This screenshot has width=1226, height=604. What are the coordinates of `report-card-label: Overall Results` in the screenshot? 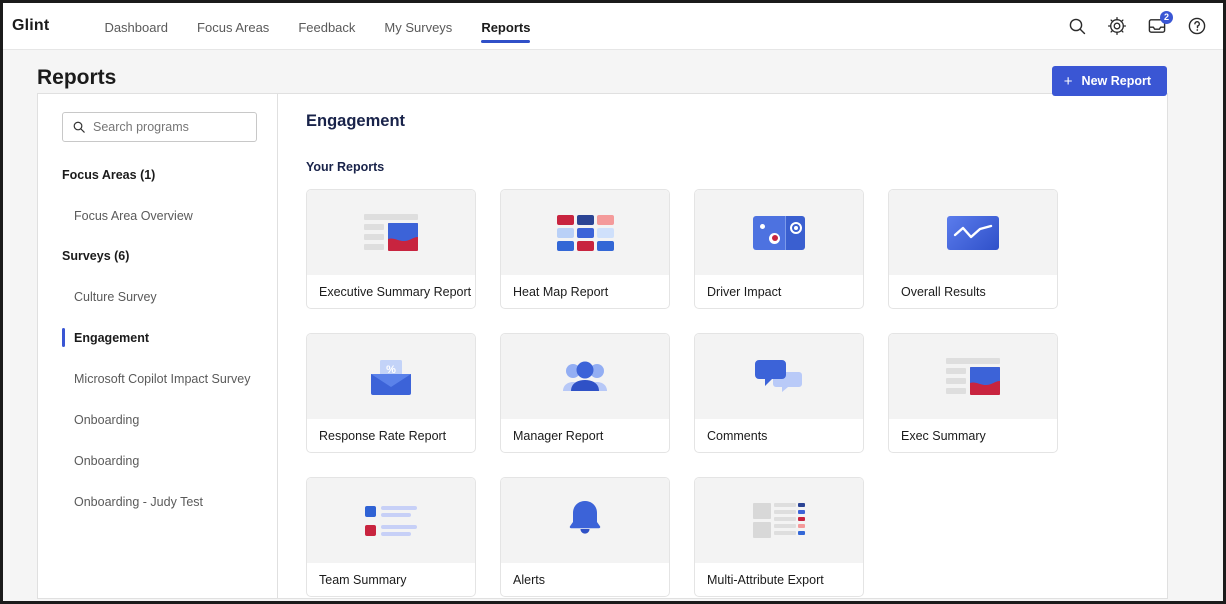 It's located at (943, 292).